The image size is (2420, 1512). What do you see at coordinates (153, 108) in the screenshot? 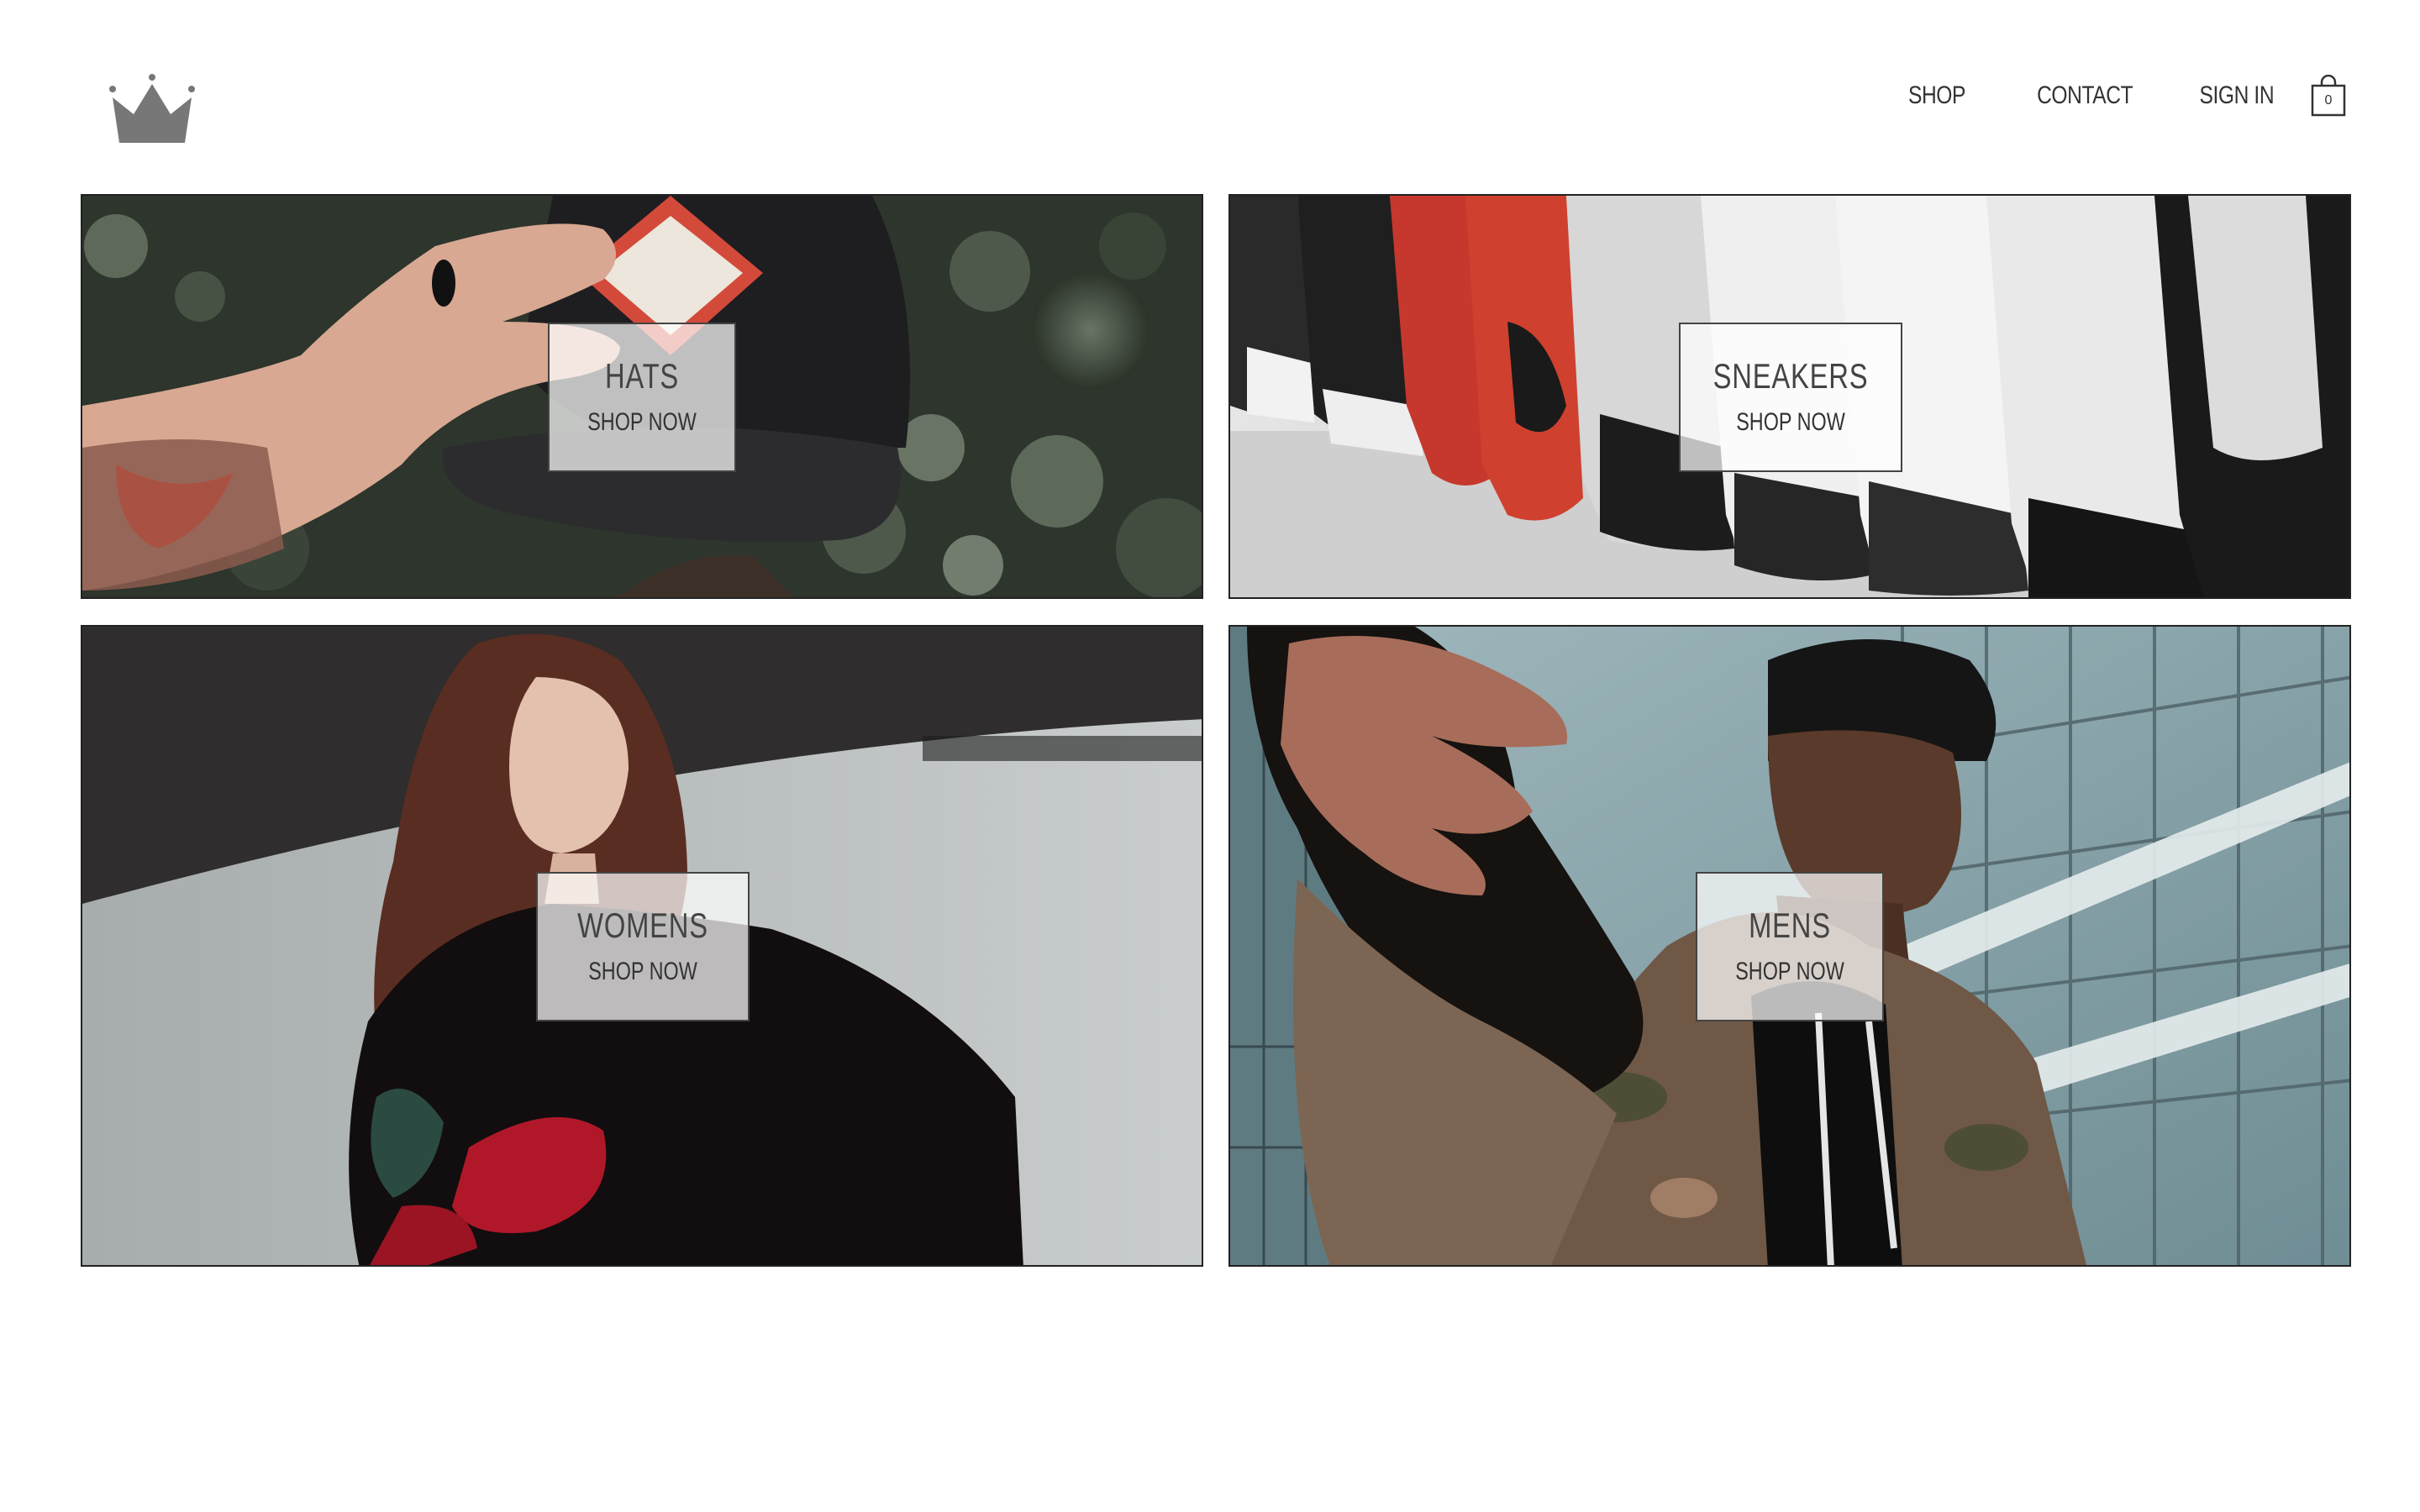
I see `crown-logo-icon` at bounding box center [153, 108].